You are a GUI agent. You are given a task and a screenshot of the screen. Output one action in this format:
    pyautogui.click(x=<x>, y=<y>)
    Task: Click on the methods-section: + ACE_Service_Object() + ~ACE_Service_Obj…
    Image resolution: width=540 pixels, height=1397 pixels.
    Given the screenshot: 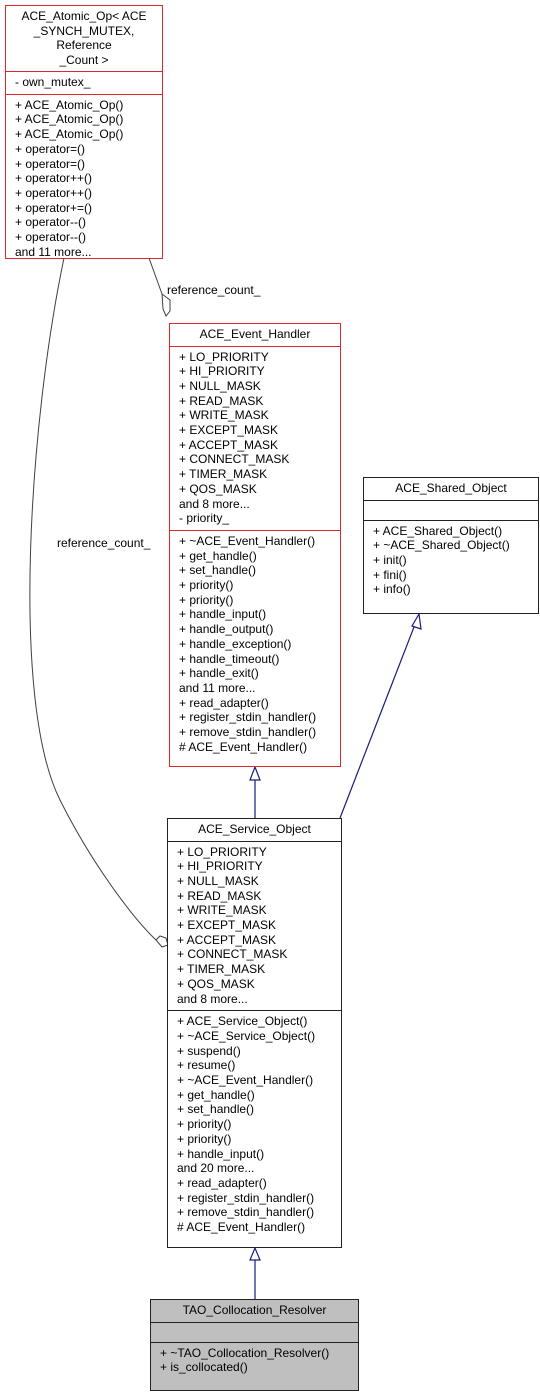 What is the action you would take?
    pyautogui.click(x=254, y=1124)
    